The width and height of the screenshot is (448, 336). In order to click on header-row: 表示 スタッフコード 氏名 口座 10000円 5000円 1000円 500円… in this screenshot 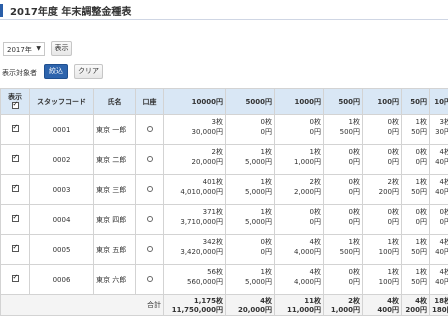, I will do `click(224, 101)`.